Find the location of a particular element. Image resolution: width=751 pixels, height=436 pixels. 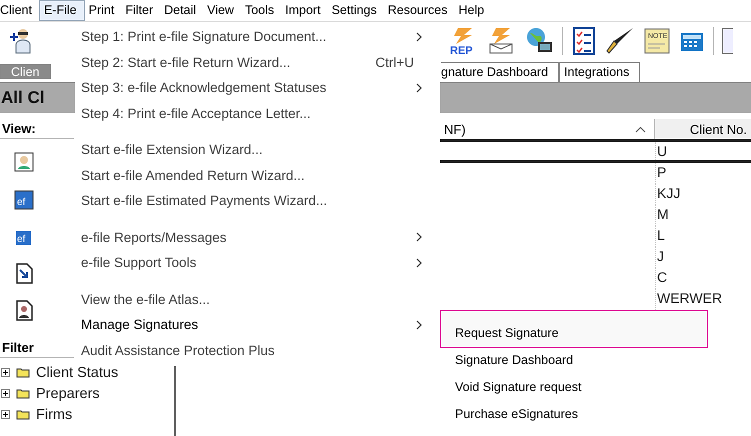

column-header: Client No. is located at coordinates (703, 129).